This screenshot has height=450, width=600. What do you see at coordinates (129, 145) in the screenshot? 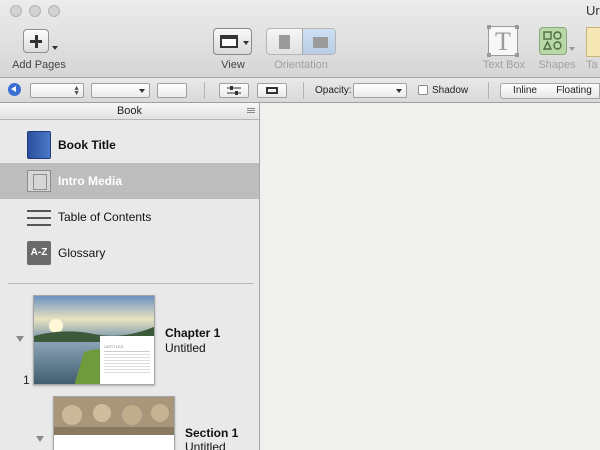
I see `sidebar-item-book-title: Book Title` at bounding box center [129, 145].